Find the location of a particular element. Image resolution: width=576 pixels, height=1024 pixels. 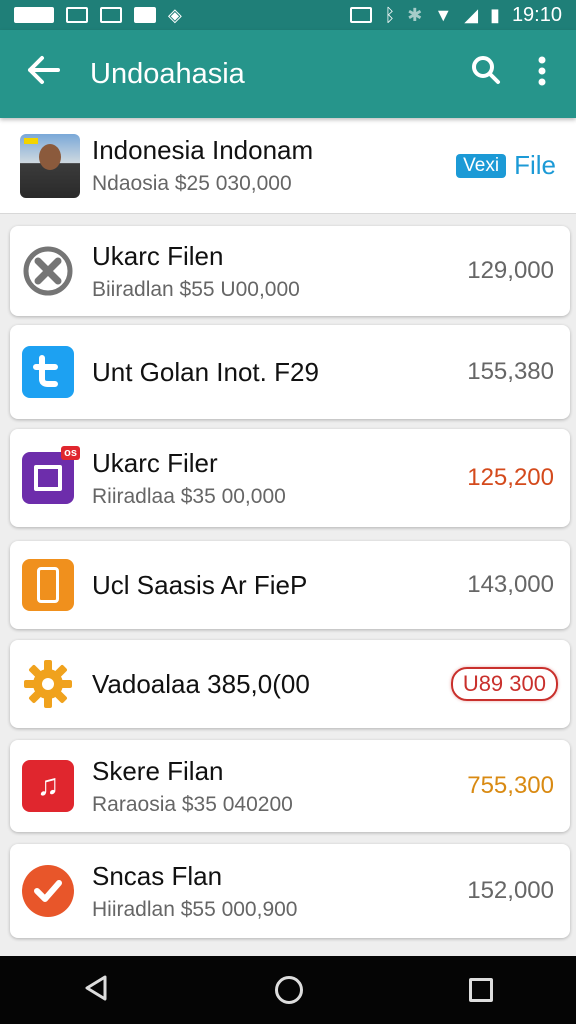

avatar is located at coordinates (50, 165).